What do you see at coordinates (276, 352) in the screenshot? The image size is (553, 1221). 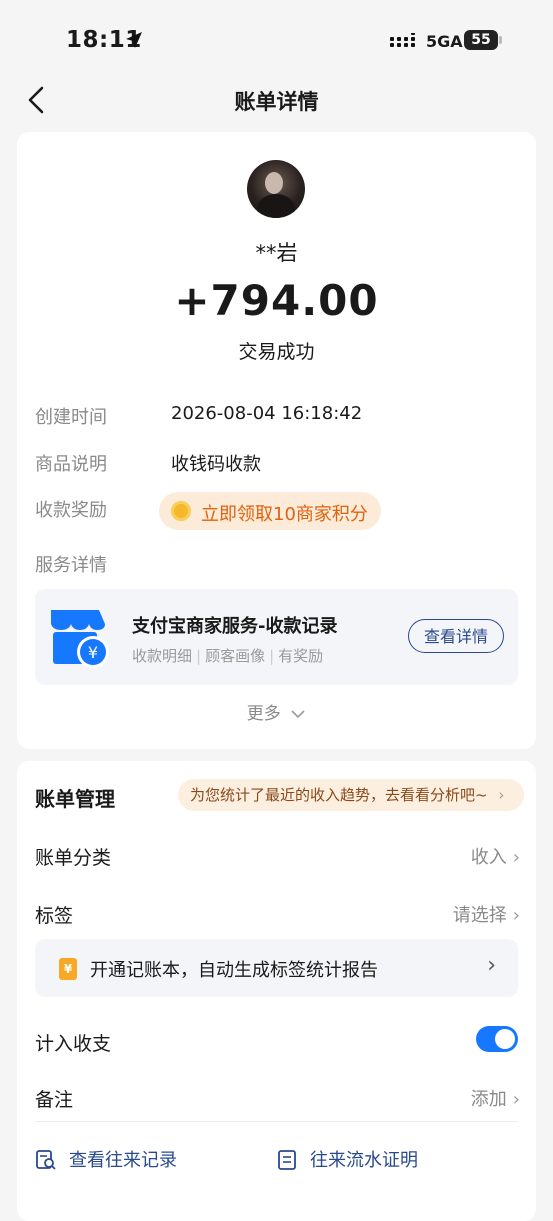 I see `transaction-status: 交易成功` at bounding box center [276, 352].